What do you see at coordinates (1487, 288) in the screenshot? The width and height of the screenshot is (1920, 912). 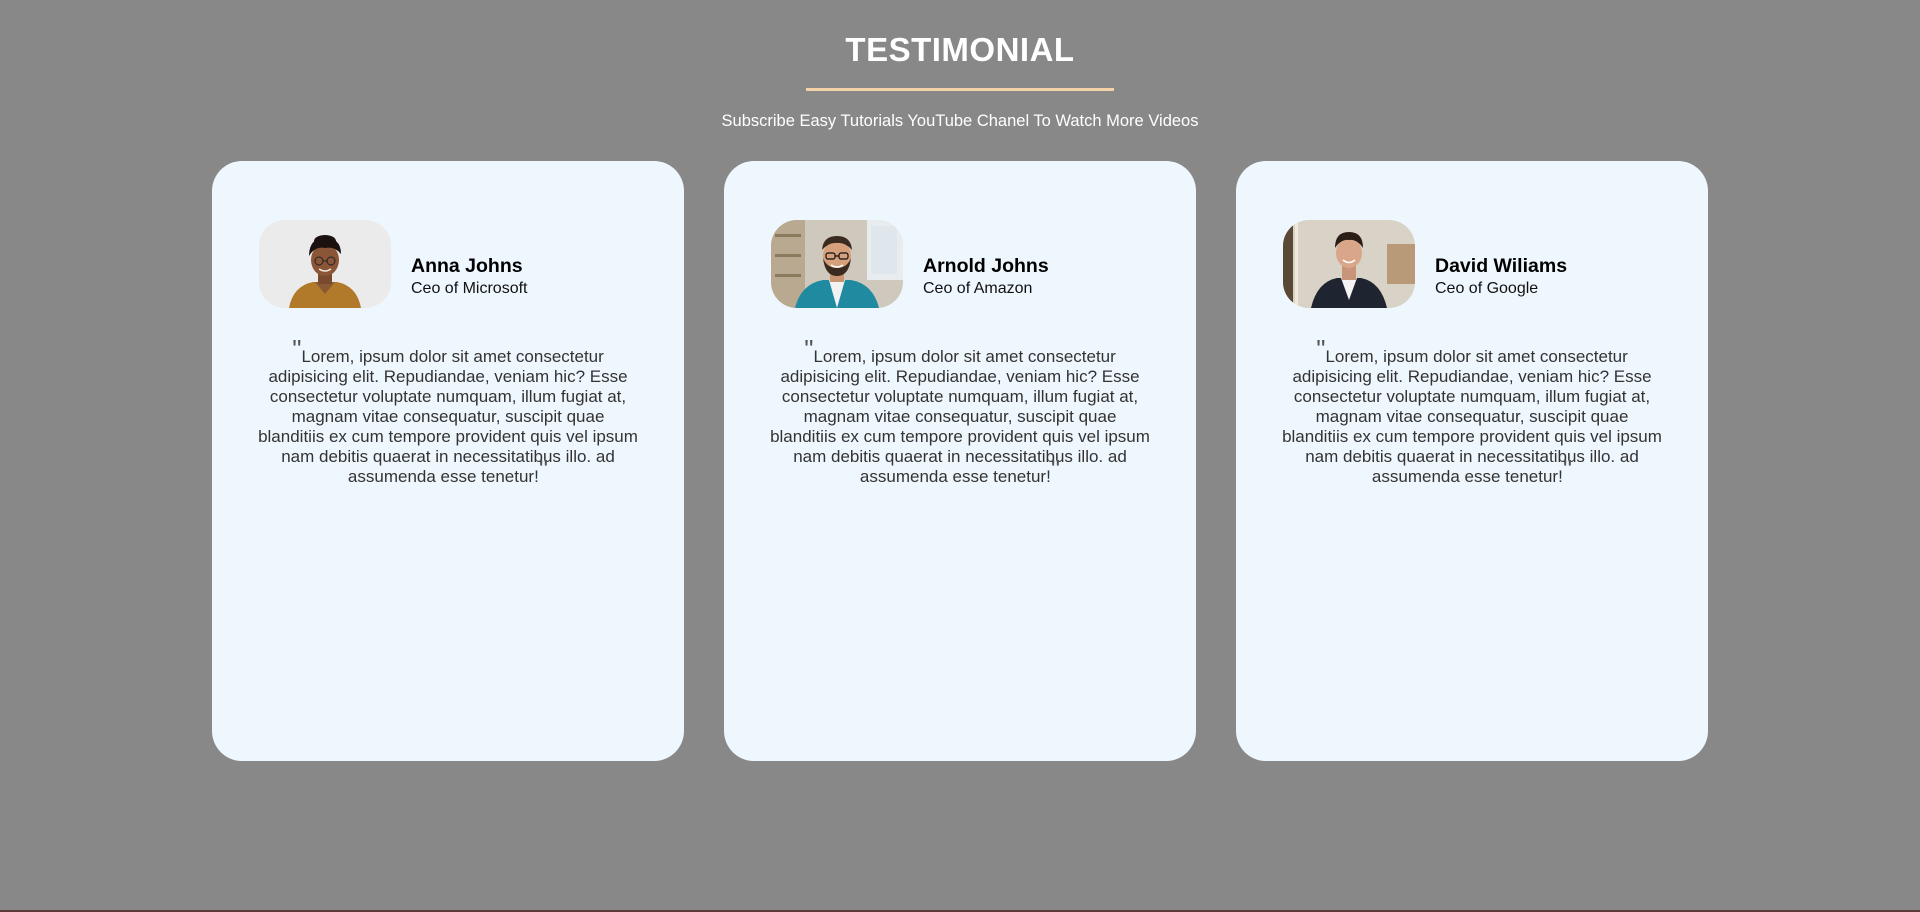 I see `testimonial-role: Ceo of Google` at bounding box center [1487, 288].